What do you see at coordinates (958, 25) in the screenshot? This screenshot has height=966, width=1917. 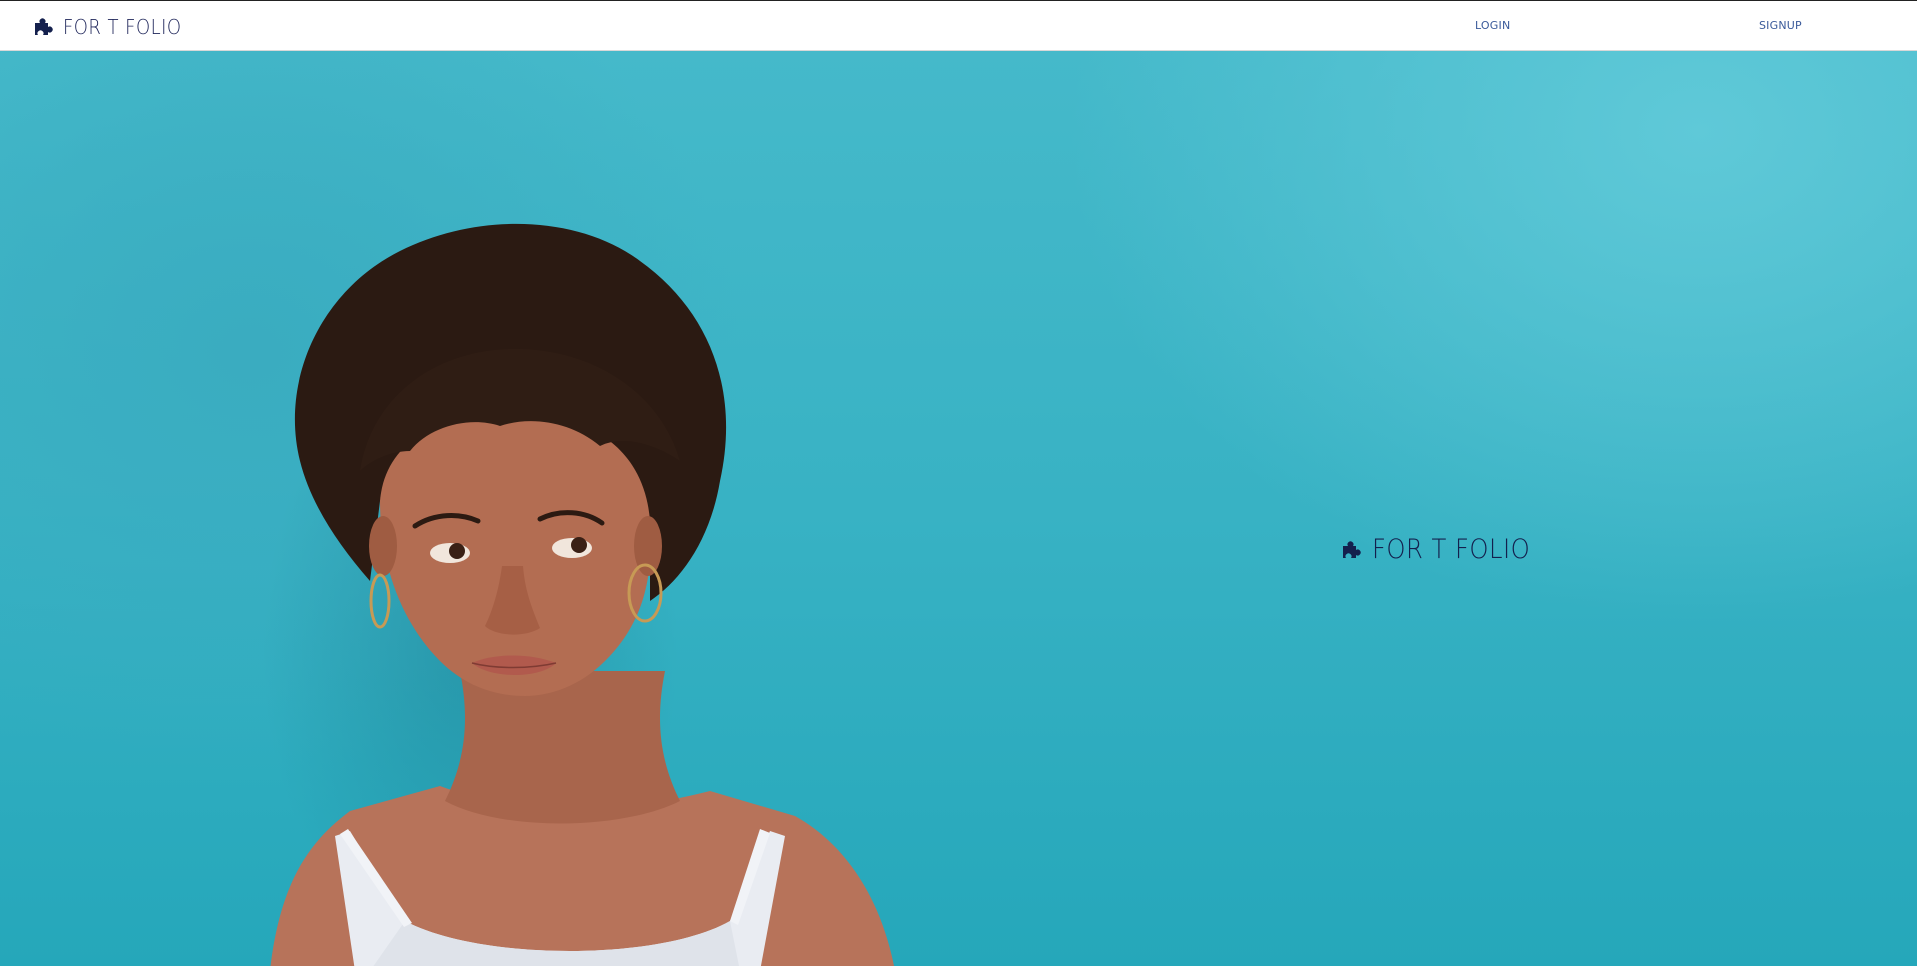 I see `top-navbar: FOR T FOLIO LOGIN SIGNUP` at bounding box center [958, 25].